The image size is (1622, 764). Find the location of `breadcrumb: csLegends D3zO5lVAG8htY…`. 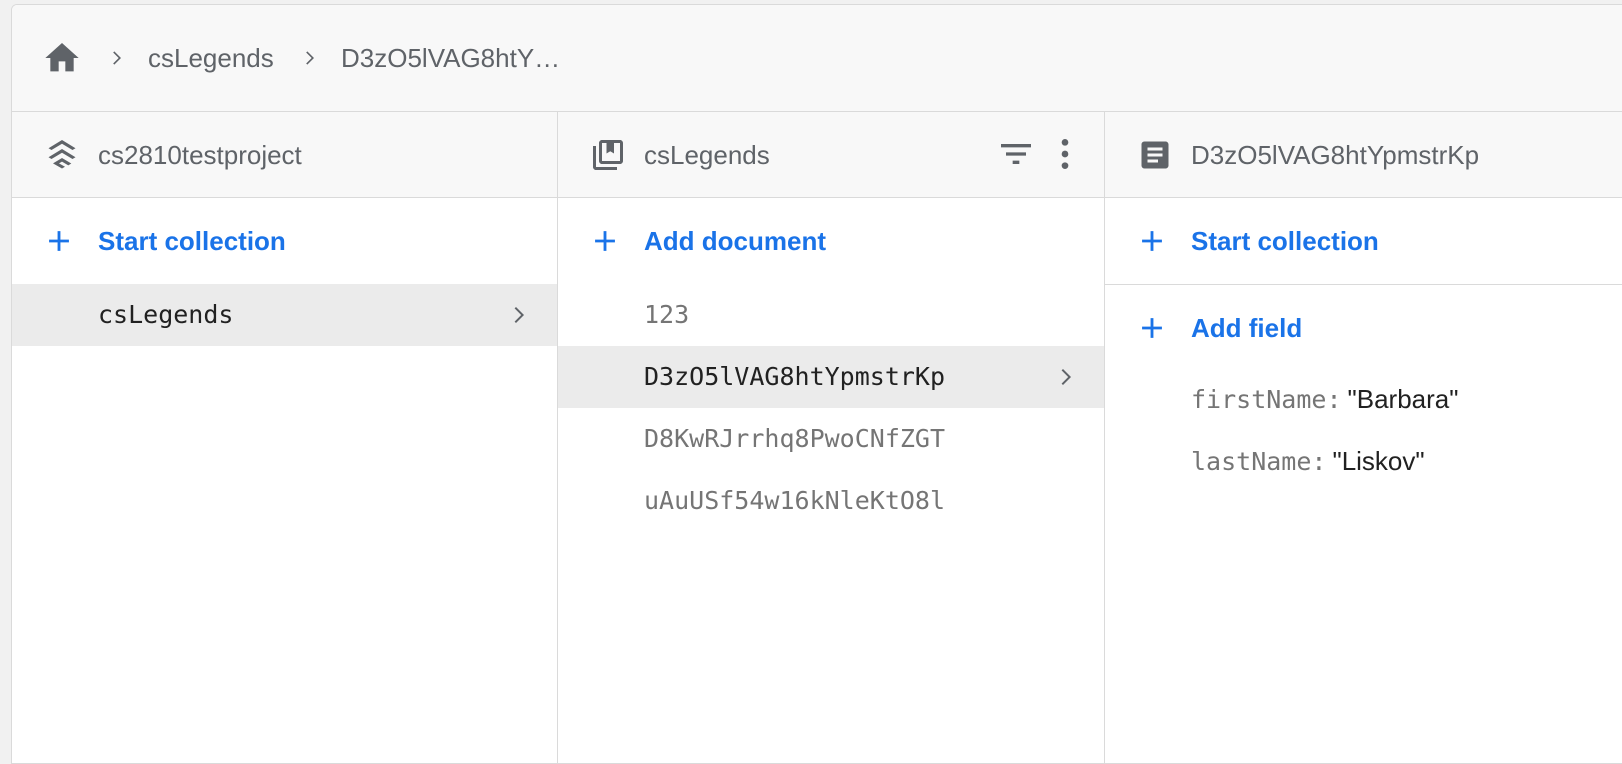

breadcrumb: csLegends D3zO5lVAG8htY… is located at coordinates (817, 58).